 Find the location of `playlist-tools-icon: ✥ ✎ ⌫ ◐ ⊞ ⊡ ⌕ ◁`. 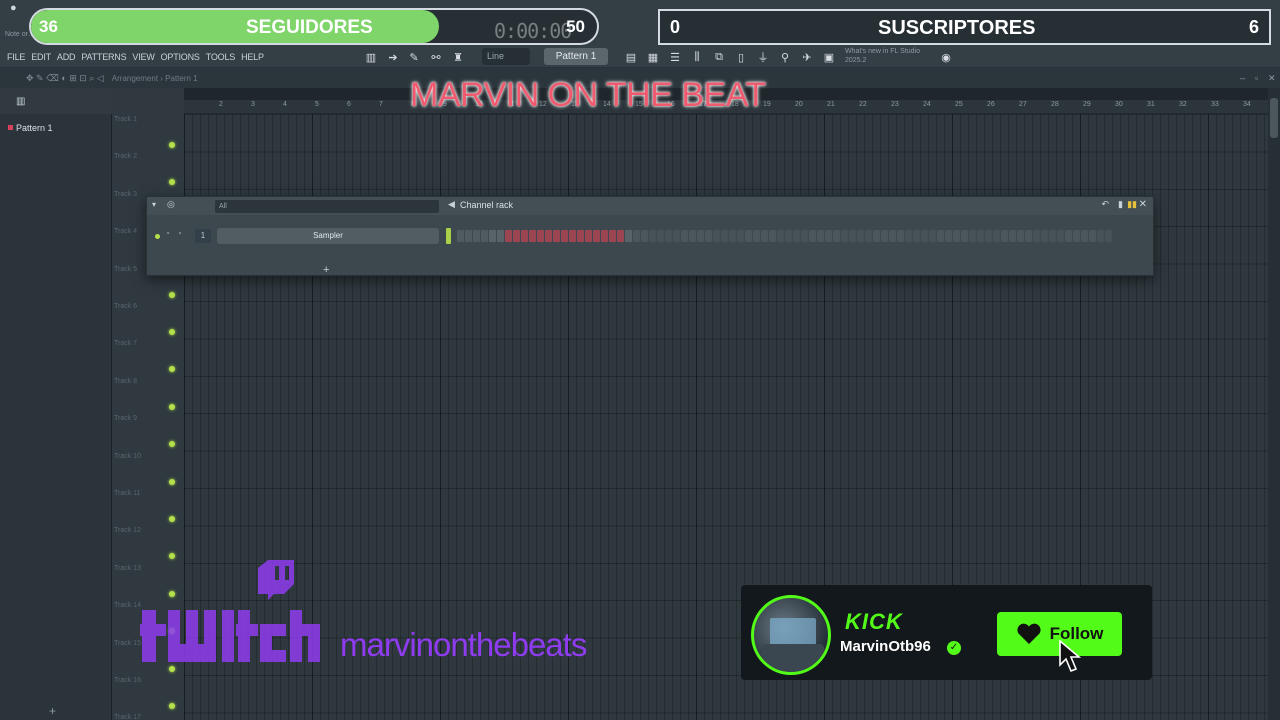

playlist-tools-icon: ✥ ✎ ⌫ ◐ ⊞ ⊡ ⌕ ◁ is located at coordinates (65, 78).